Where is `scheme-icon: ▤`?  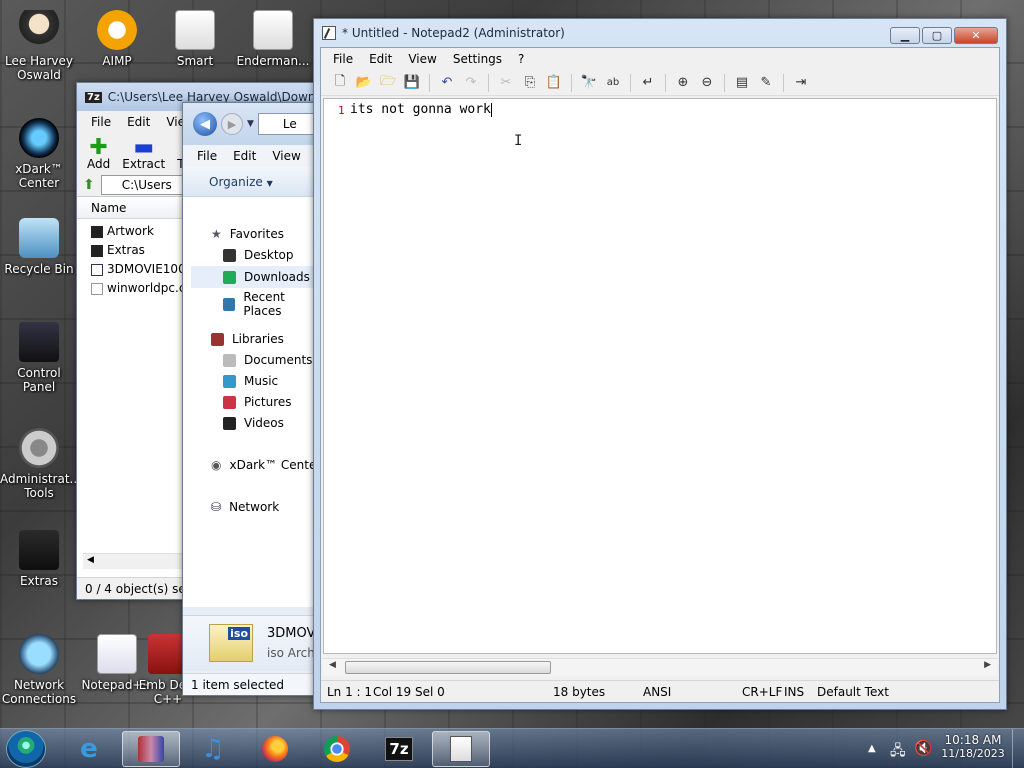
scheme-icon: ▤ is located at coordinates (742, 83).